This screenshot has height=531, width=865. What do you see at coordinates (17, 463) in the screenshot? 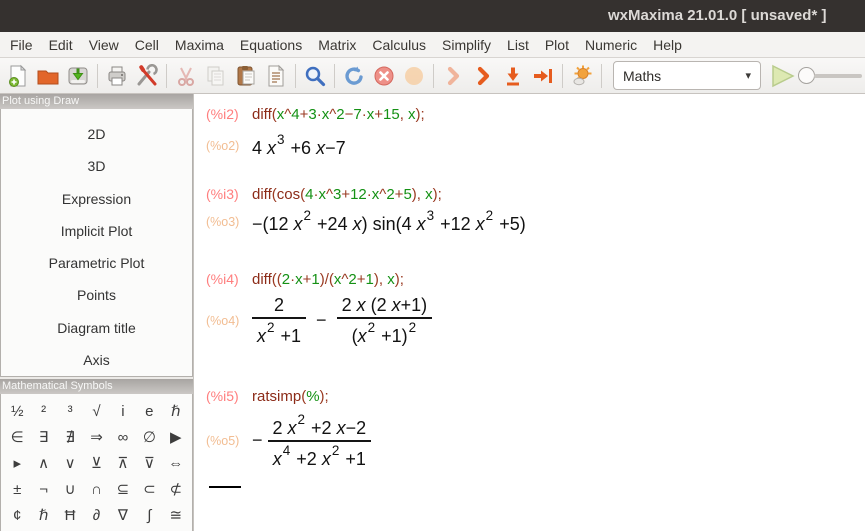
I see `symbol-button: ▸` at bounding box center [17, 463].